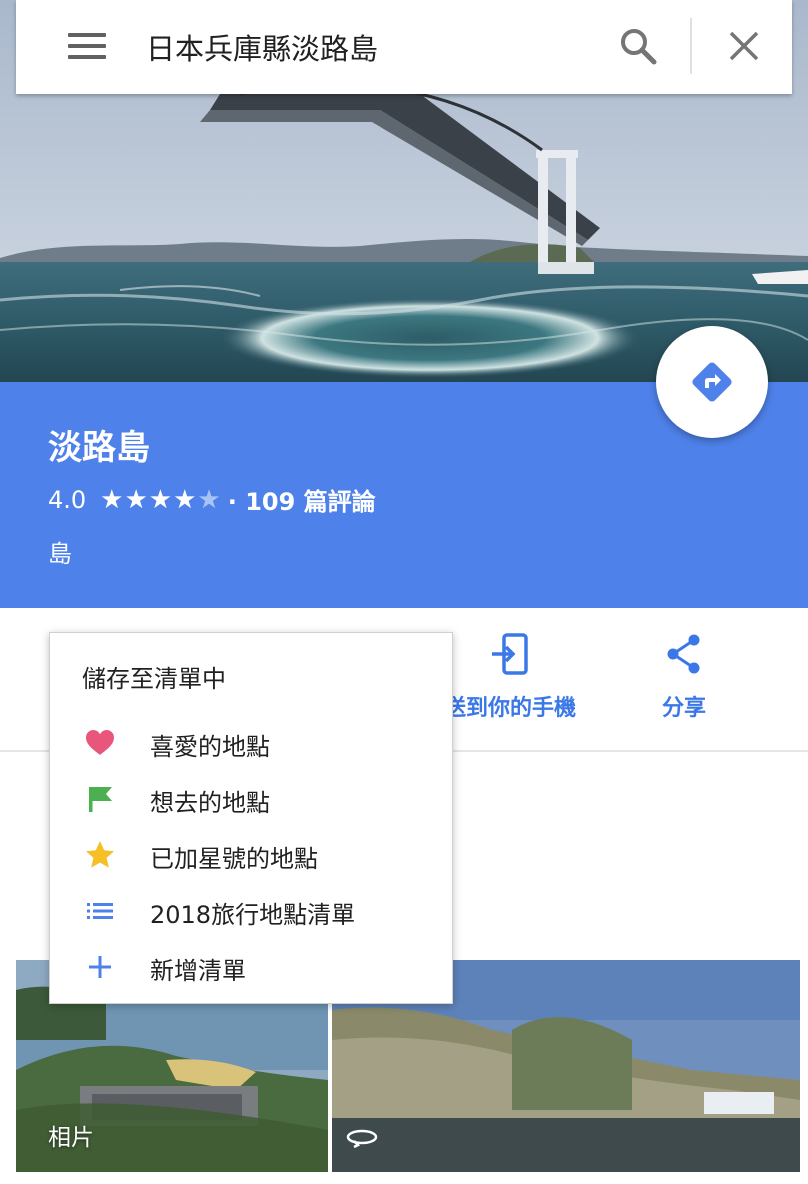 The width and height of the screenshot is (808, 1184). Describe the element at coordinates (99, 448) in the screenshot. I see `place-title: 淡路島` at that location.